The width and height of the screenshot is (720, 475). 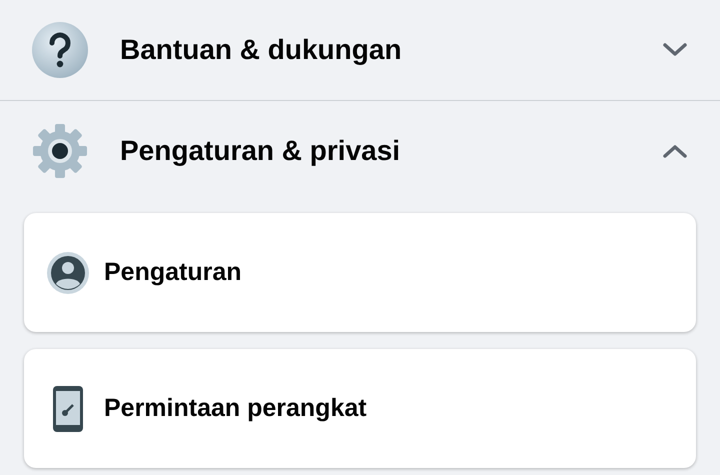 What do you see at coordinates (68, 408) in the screenshot?
I see `phone-icon` at bounding box center [68, 408].